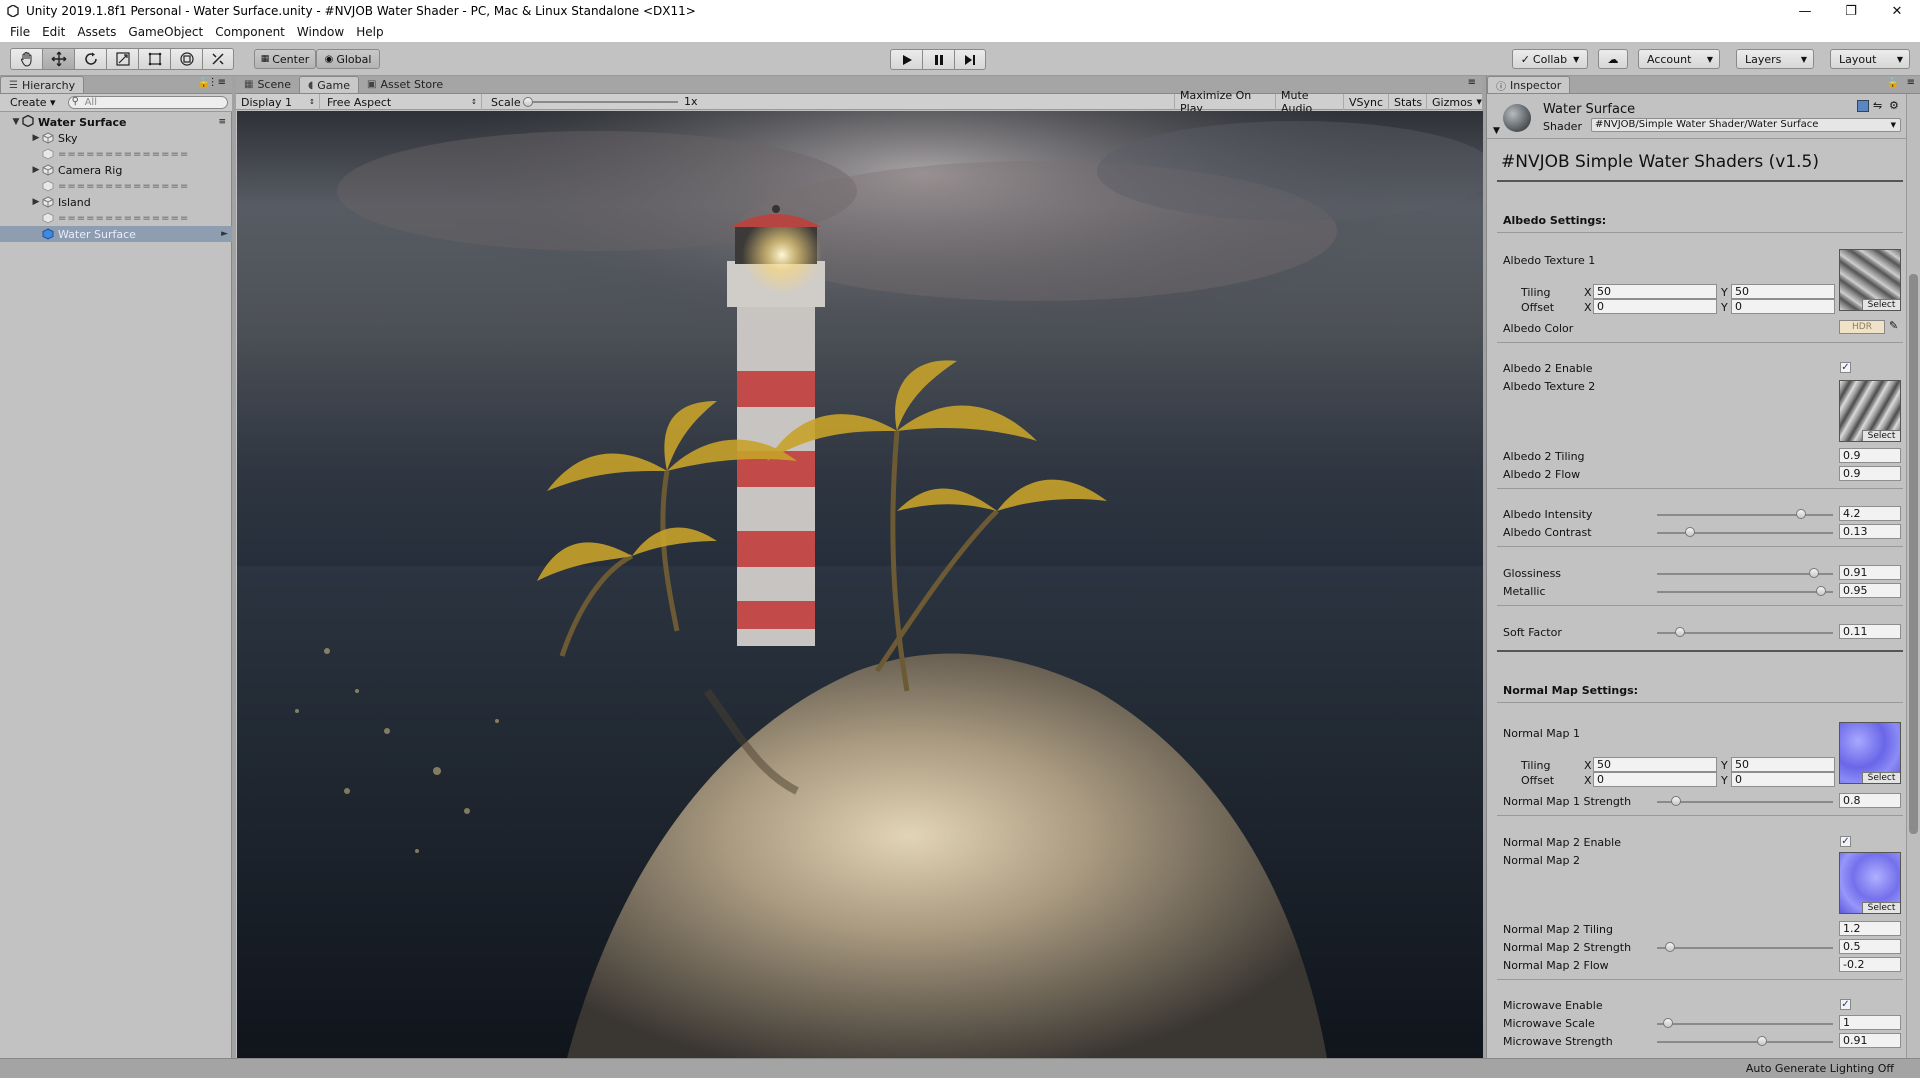  I want to click on albedo-2-enable-checkbox: ✓, so click(1845, 367).